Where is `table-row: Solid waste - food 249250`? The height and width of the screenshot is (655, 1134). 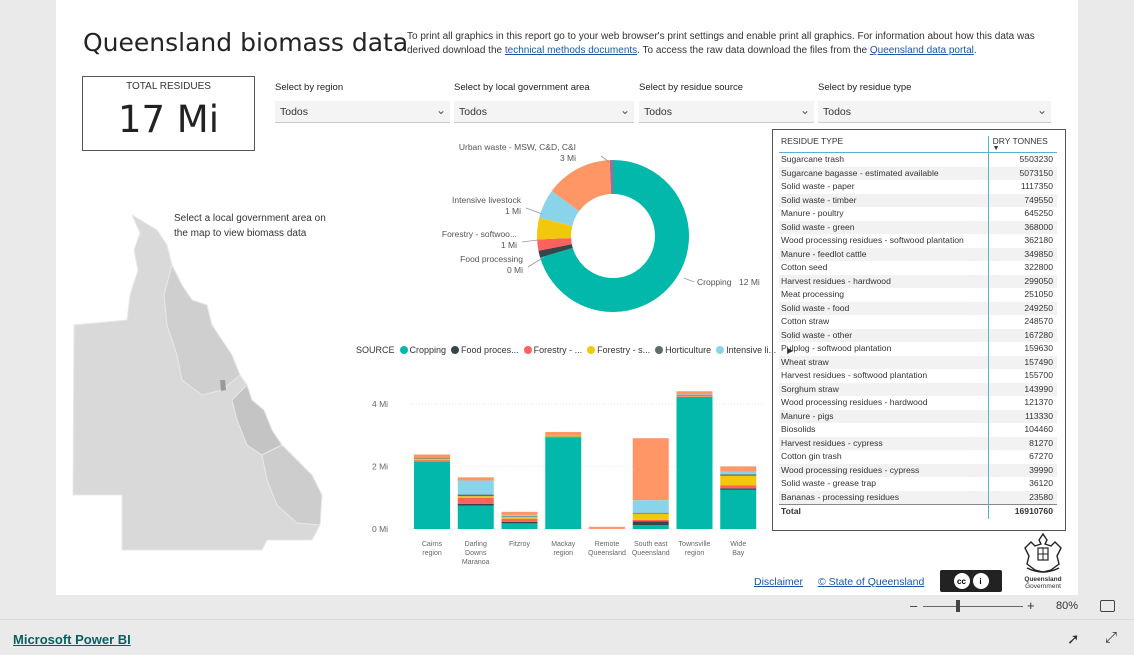
table-row: Solid waste - food 249250 is located at coordinates (918, 308).